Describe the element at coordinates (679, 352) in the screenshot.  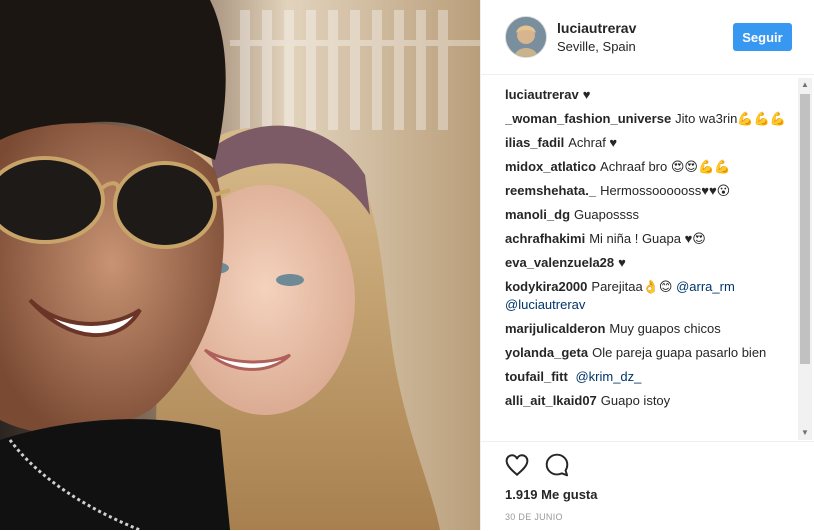
I see `comment-text: Ole pareja guapa pasarlo bien` at that location.